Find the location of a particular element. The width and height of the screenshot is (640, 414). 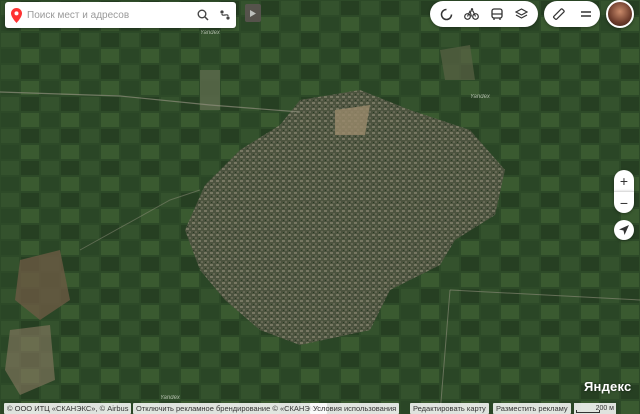

terms-link: Условия использования is located at coordinates (355, 408).